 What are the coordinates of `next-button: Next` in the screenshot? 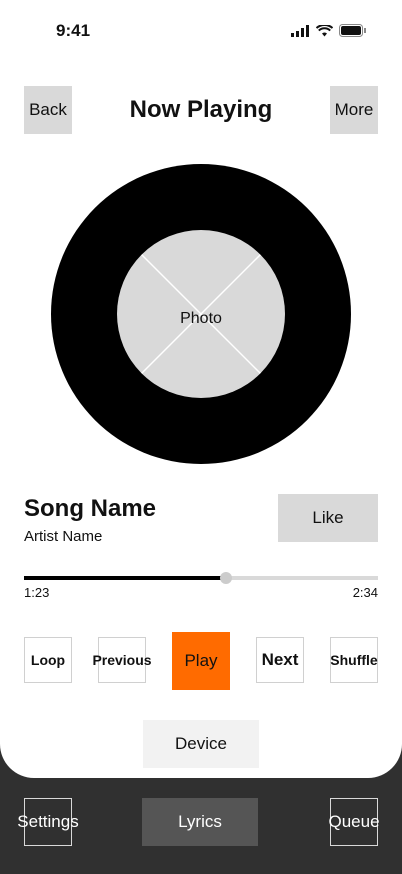 It's located at (280, 660).